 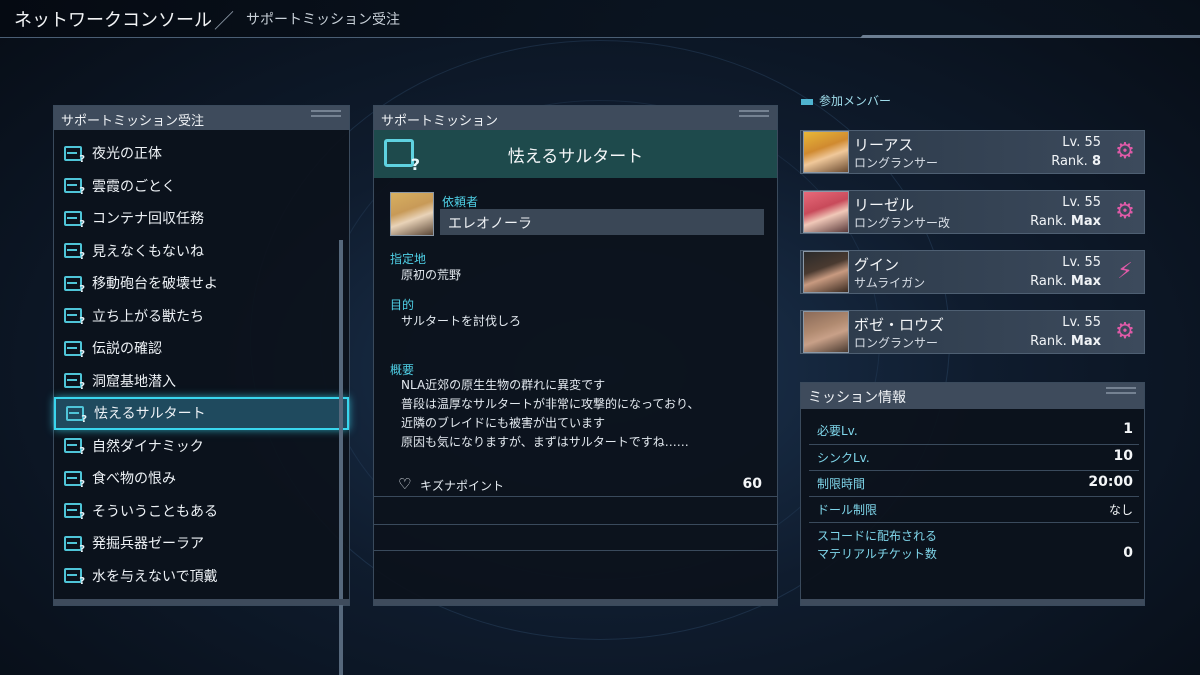 What do you see at coordinates (884, 205) in the screenshot?
I see `member-name: リーゼル` at bounding box center [884, 205].